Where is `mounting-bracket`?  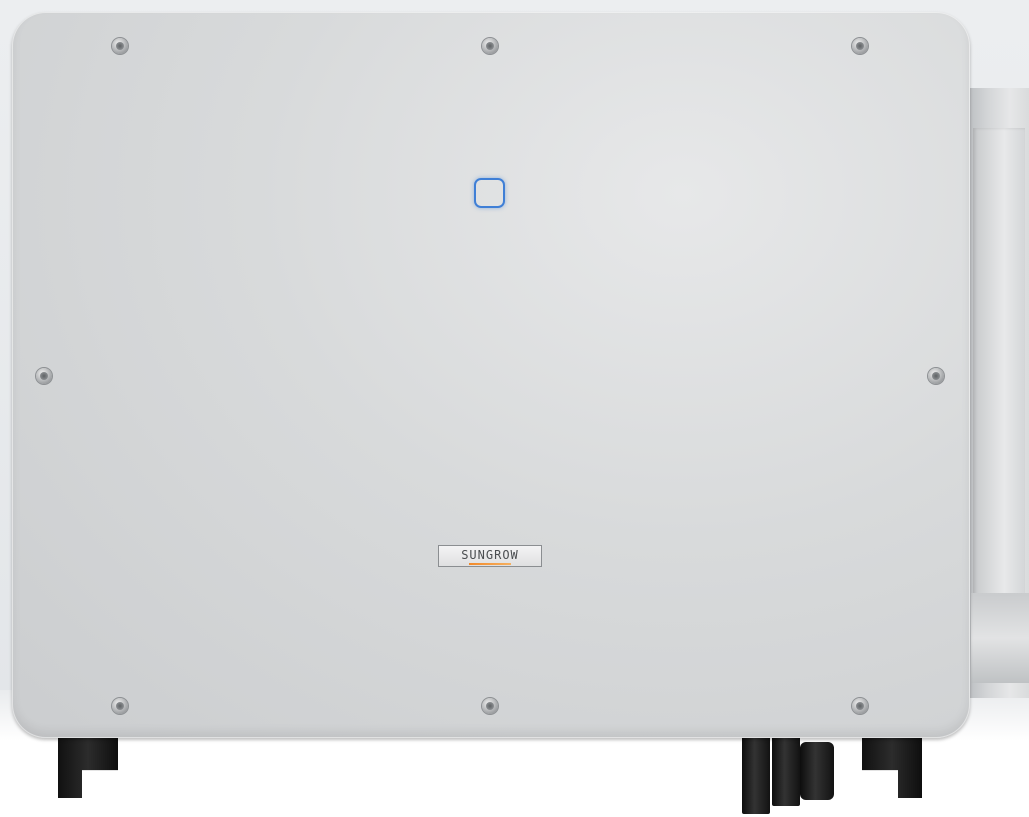 mounting-bracket is located at coordinates (997, 393).